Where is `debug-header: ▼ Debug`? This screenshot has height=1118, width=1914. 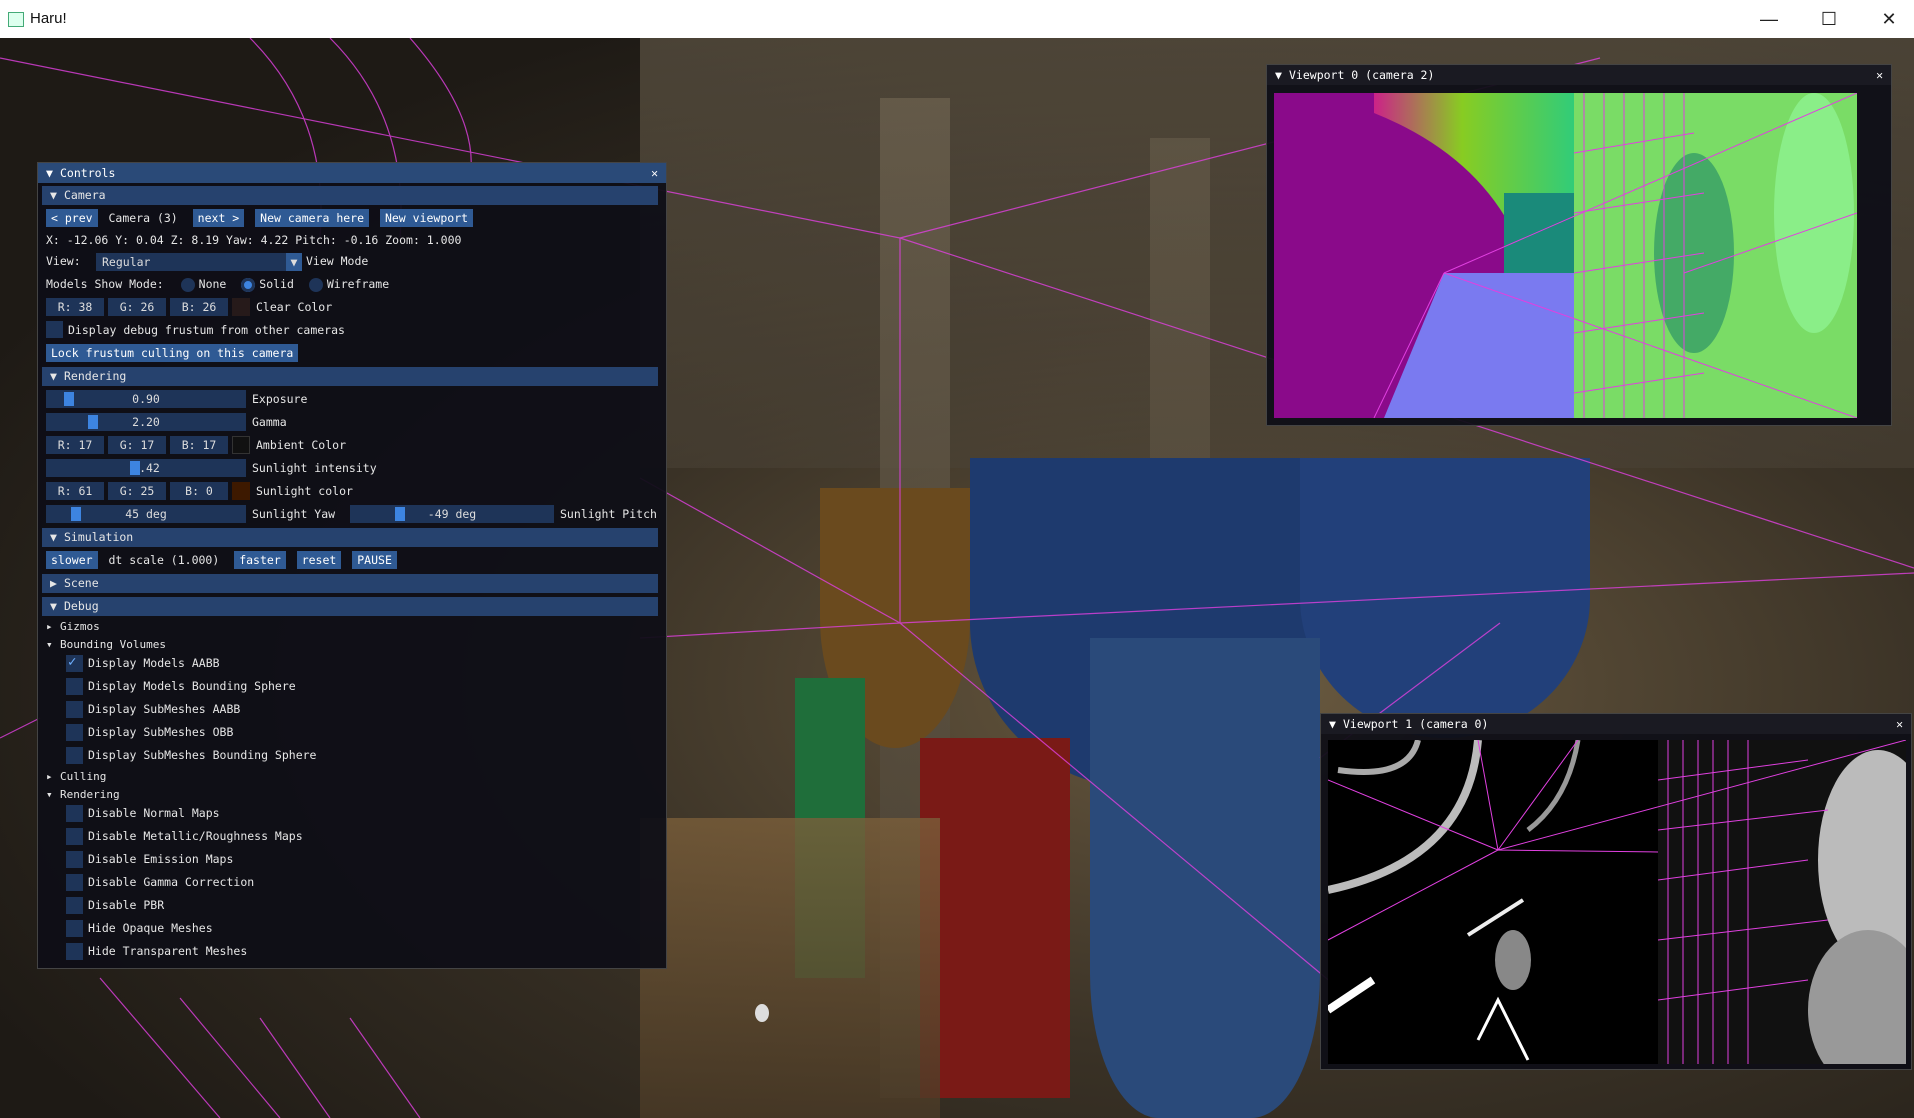
debug-header: ▼ Debug is located at coordinates (350, 606).